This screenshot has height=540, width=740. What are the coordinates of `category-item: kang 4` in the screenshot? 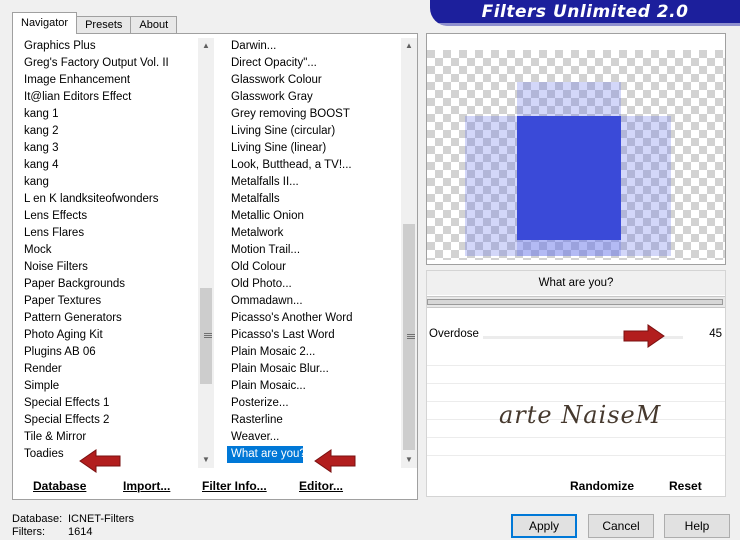 It's located at (108, 165).